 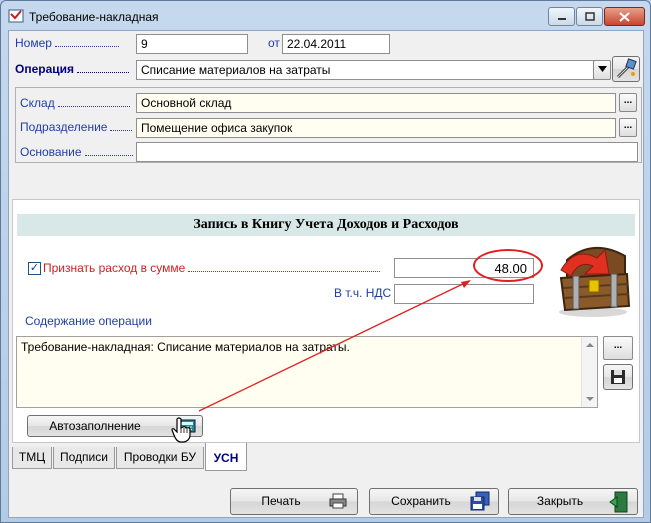 I want to click on operation-label: Операция, so click(x=72, y=69).